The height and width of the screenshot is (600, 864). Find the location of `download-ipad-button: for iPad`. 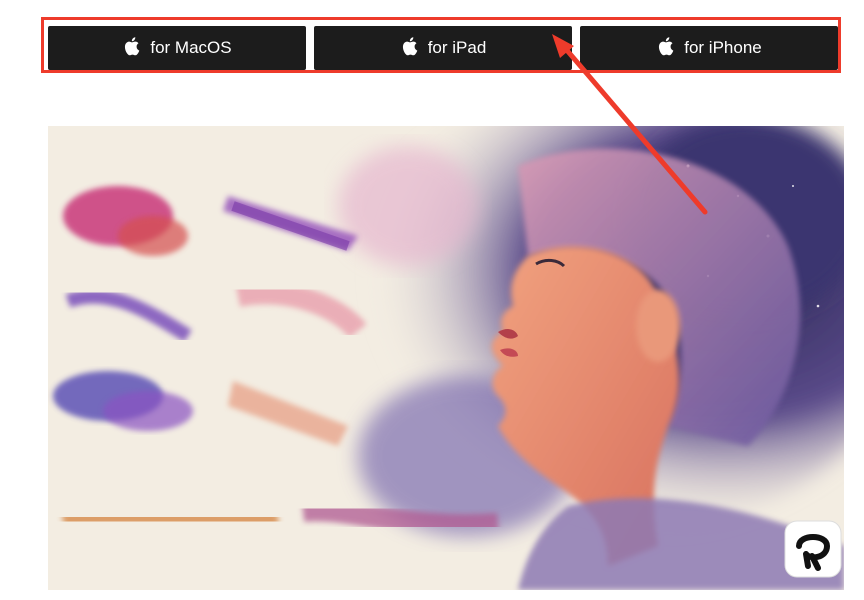

download-ipad-button: for iPad is located at coordinates (443, 48).